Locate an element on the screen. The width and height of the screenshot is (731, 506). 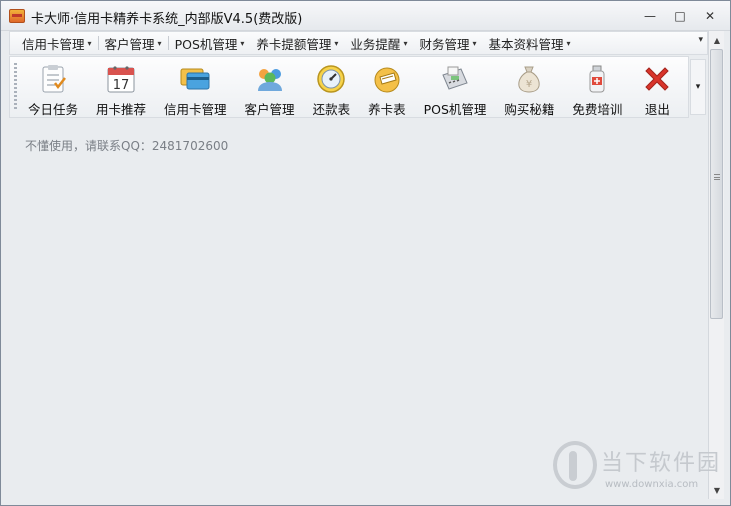
customer-manage-button: 客户管理 is located at coordinates (270, 87).